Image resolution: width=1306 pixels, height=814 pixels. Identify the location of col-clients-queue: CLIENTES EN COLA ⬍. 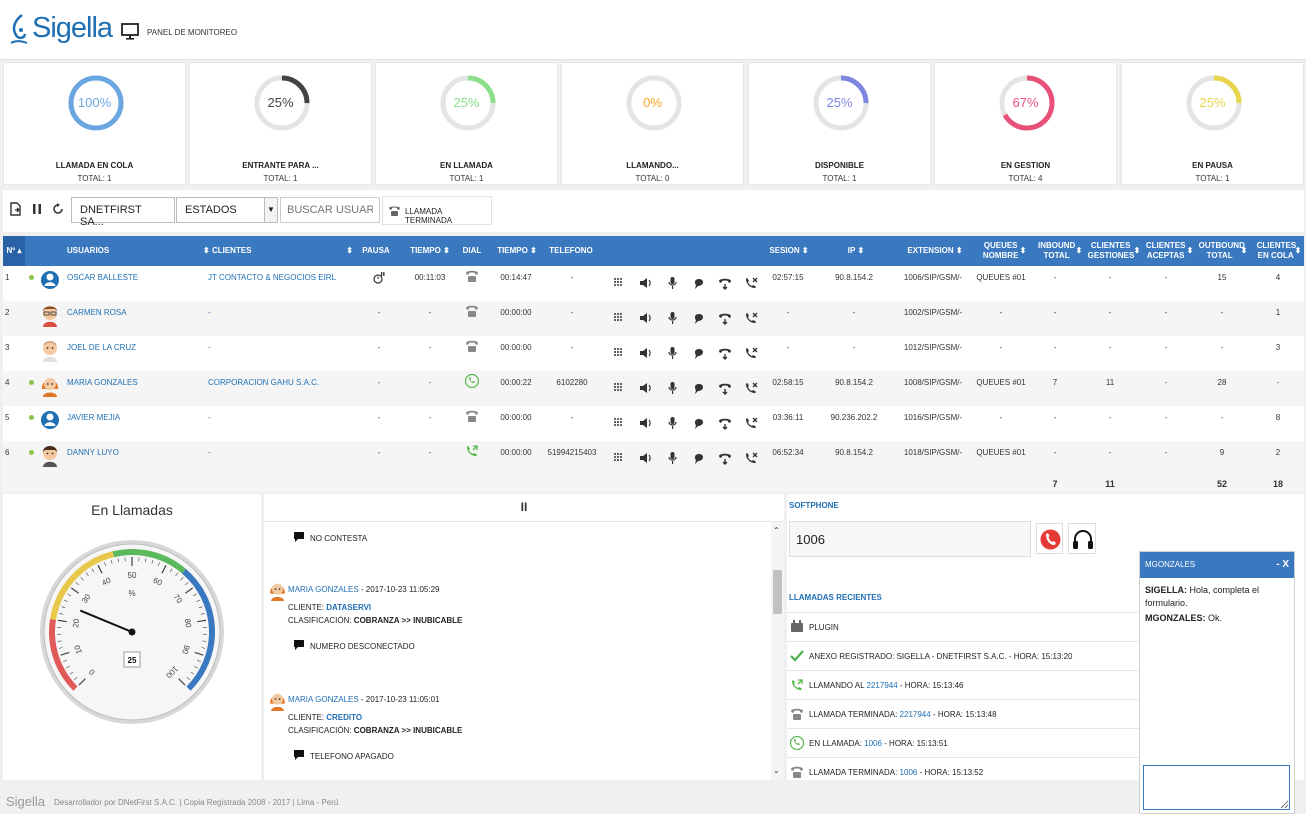
(1279, 251).